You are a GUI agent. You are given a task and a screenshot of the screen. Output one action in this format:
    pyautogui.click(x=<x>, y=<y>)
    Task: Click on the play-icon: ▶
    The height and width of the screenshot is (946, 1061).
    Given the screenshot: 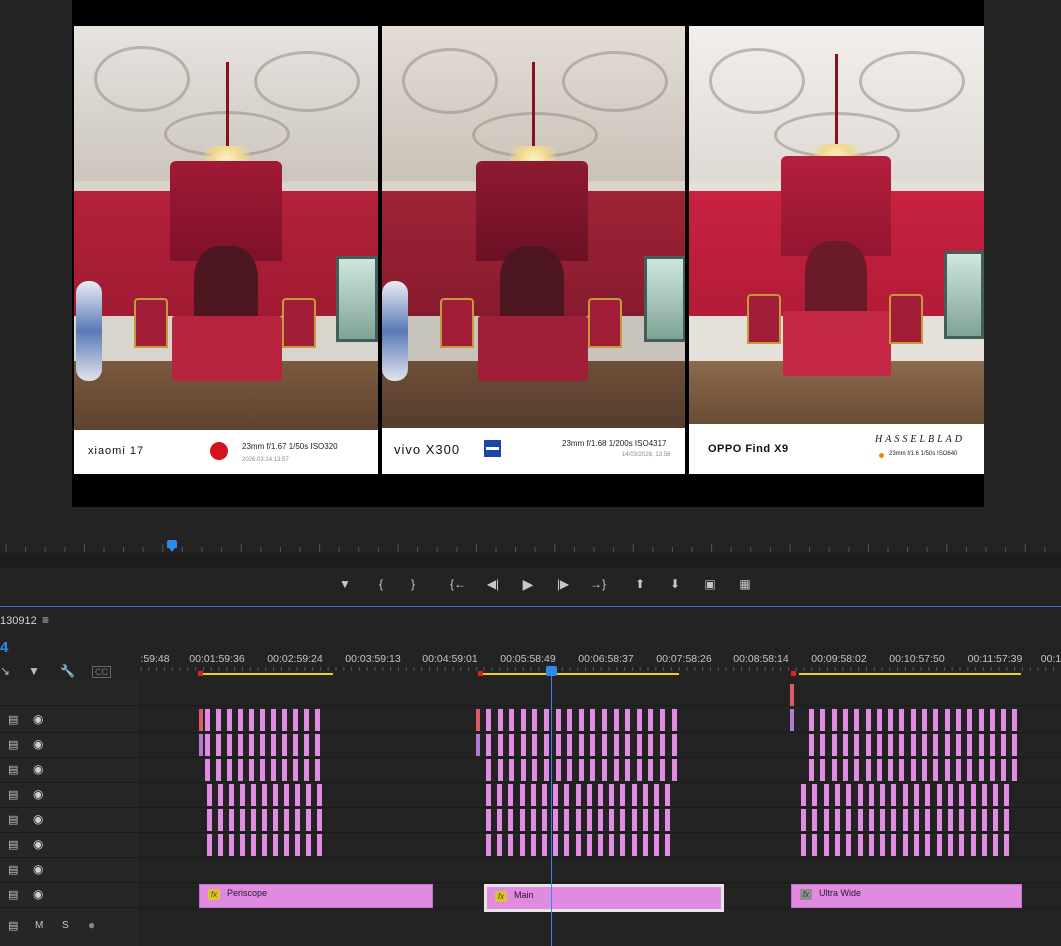 What is the action you would take?
    pyautogui.click(x=528, y=584)
    